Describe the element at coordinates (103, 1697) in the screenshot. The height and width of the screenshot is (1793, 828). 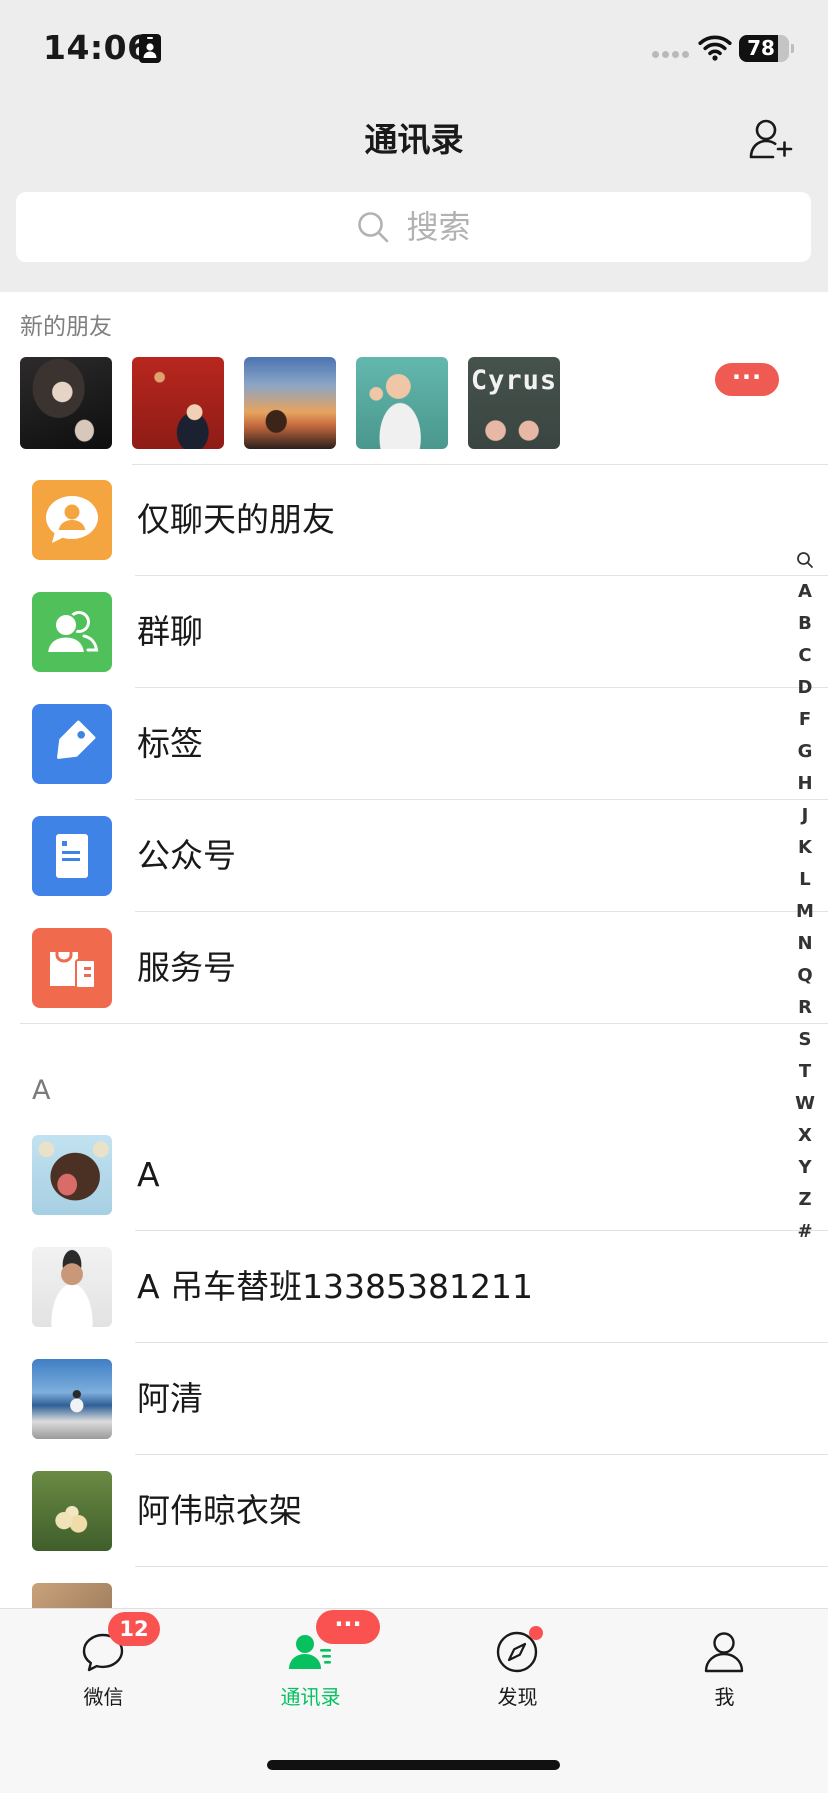
I see `tab-label: 微信` at that location.